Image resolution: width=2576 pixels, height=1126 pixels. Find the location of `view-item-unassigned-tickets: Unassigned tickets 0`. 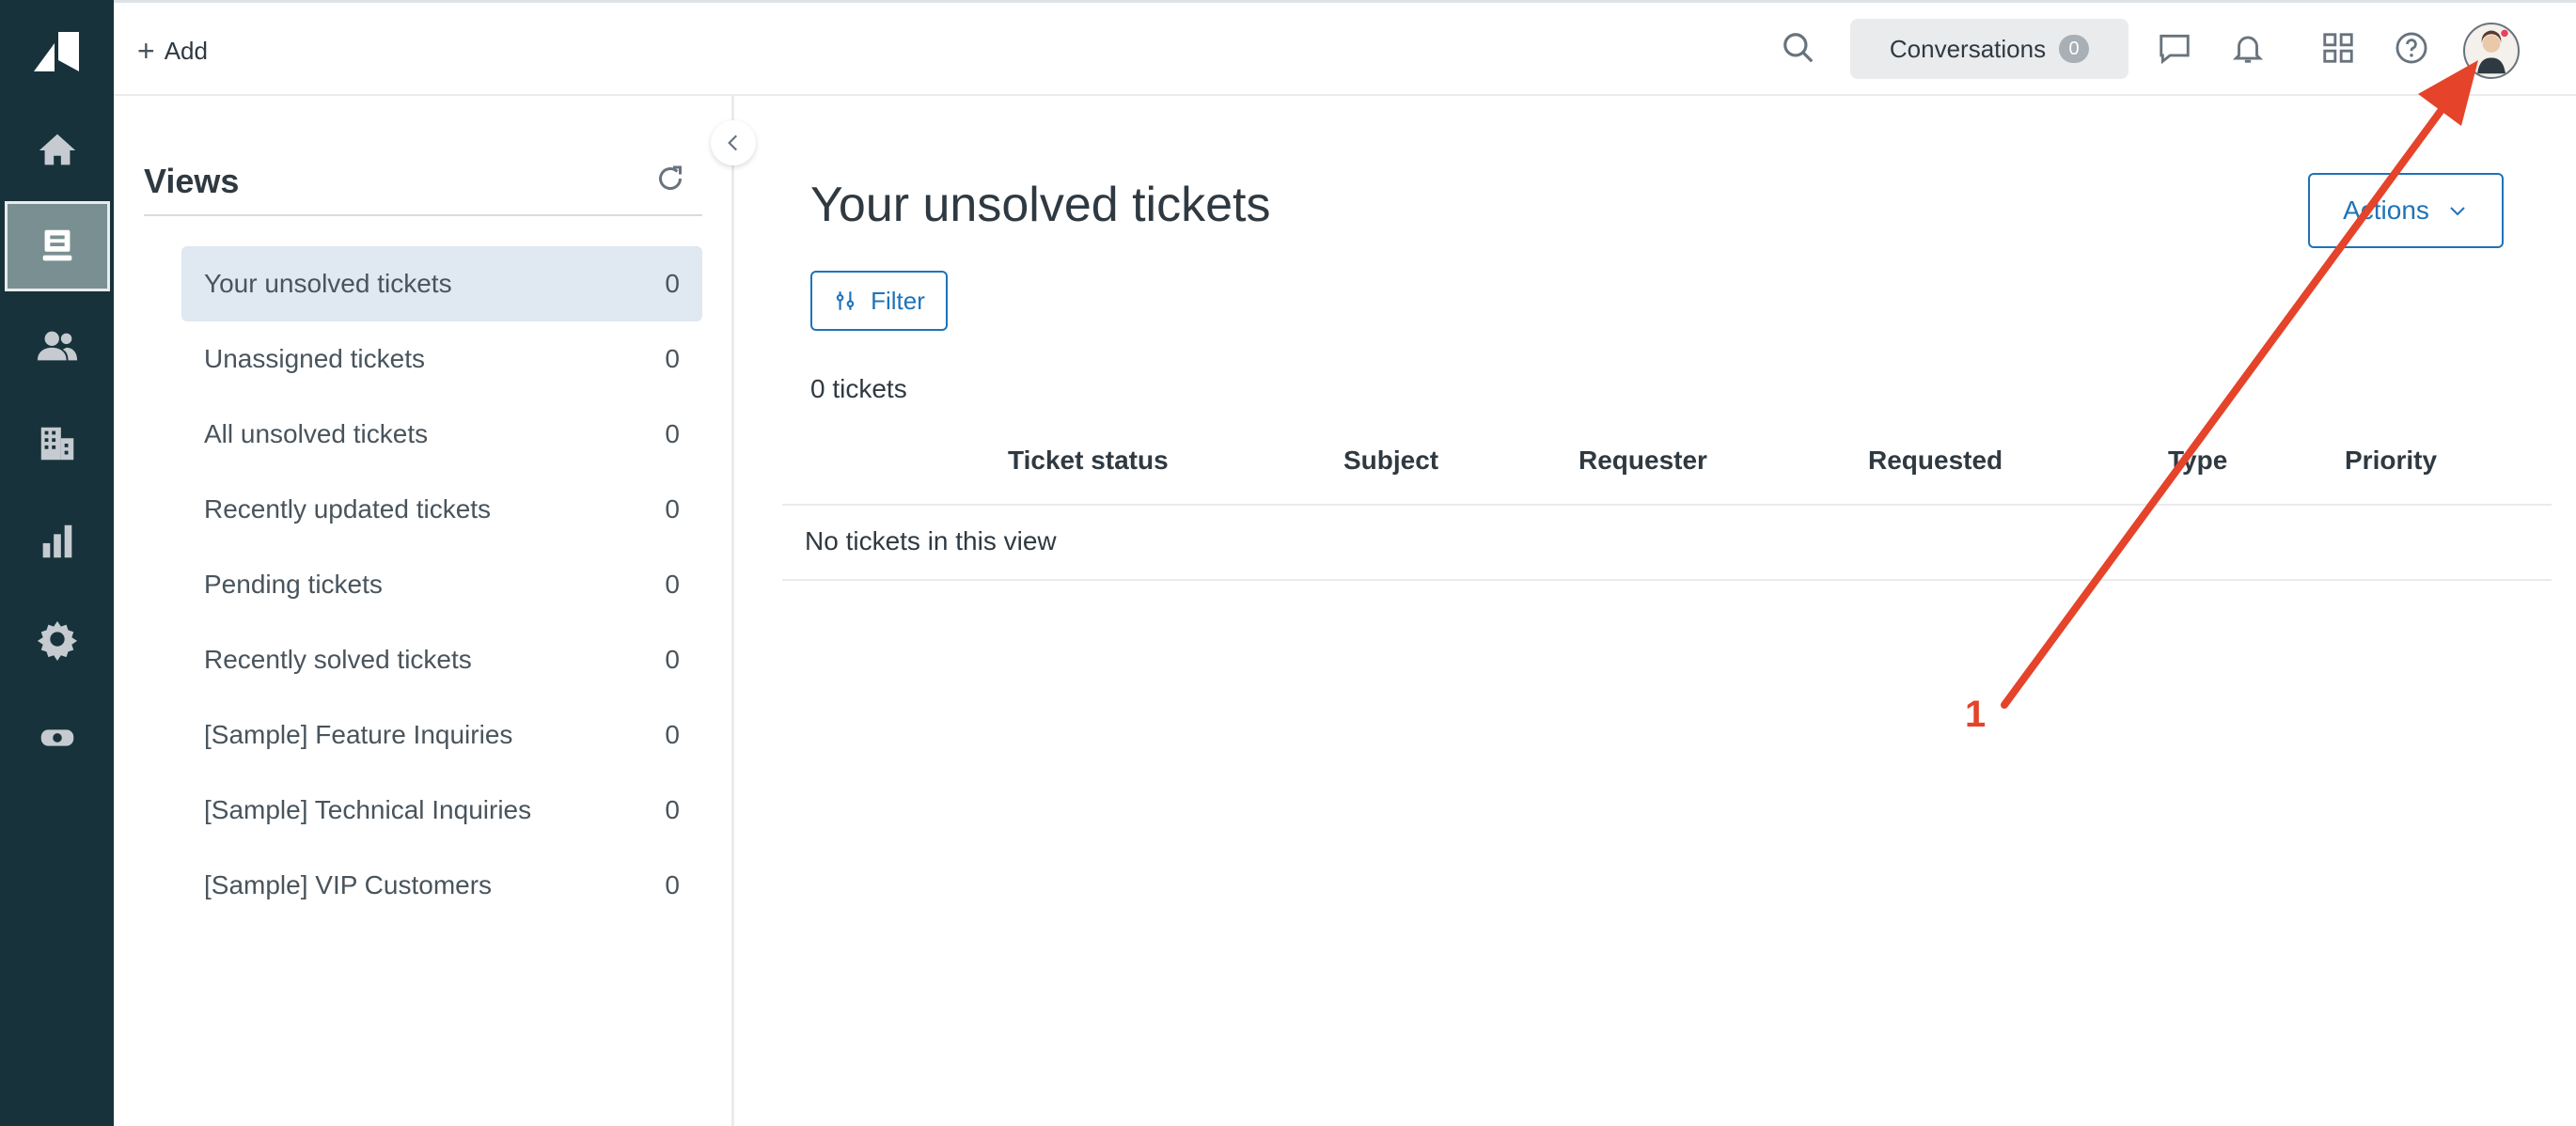

view-item-unassigned-tickets: Unassigned tickets 0 is located at coordinates (442, 359).